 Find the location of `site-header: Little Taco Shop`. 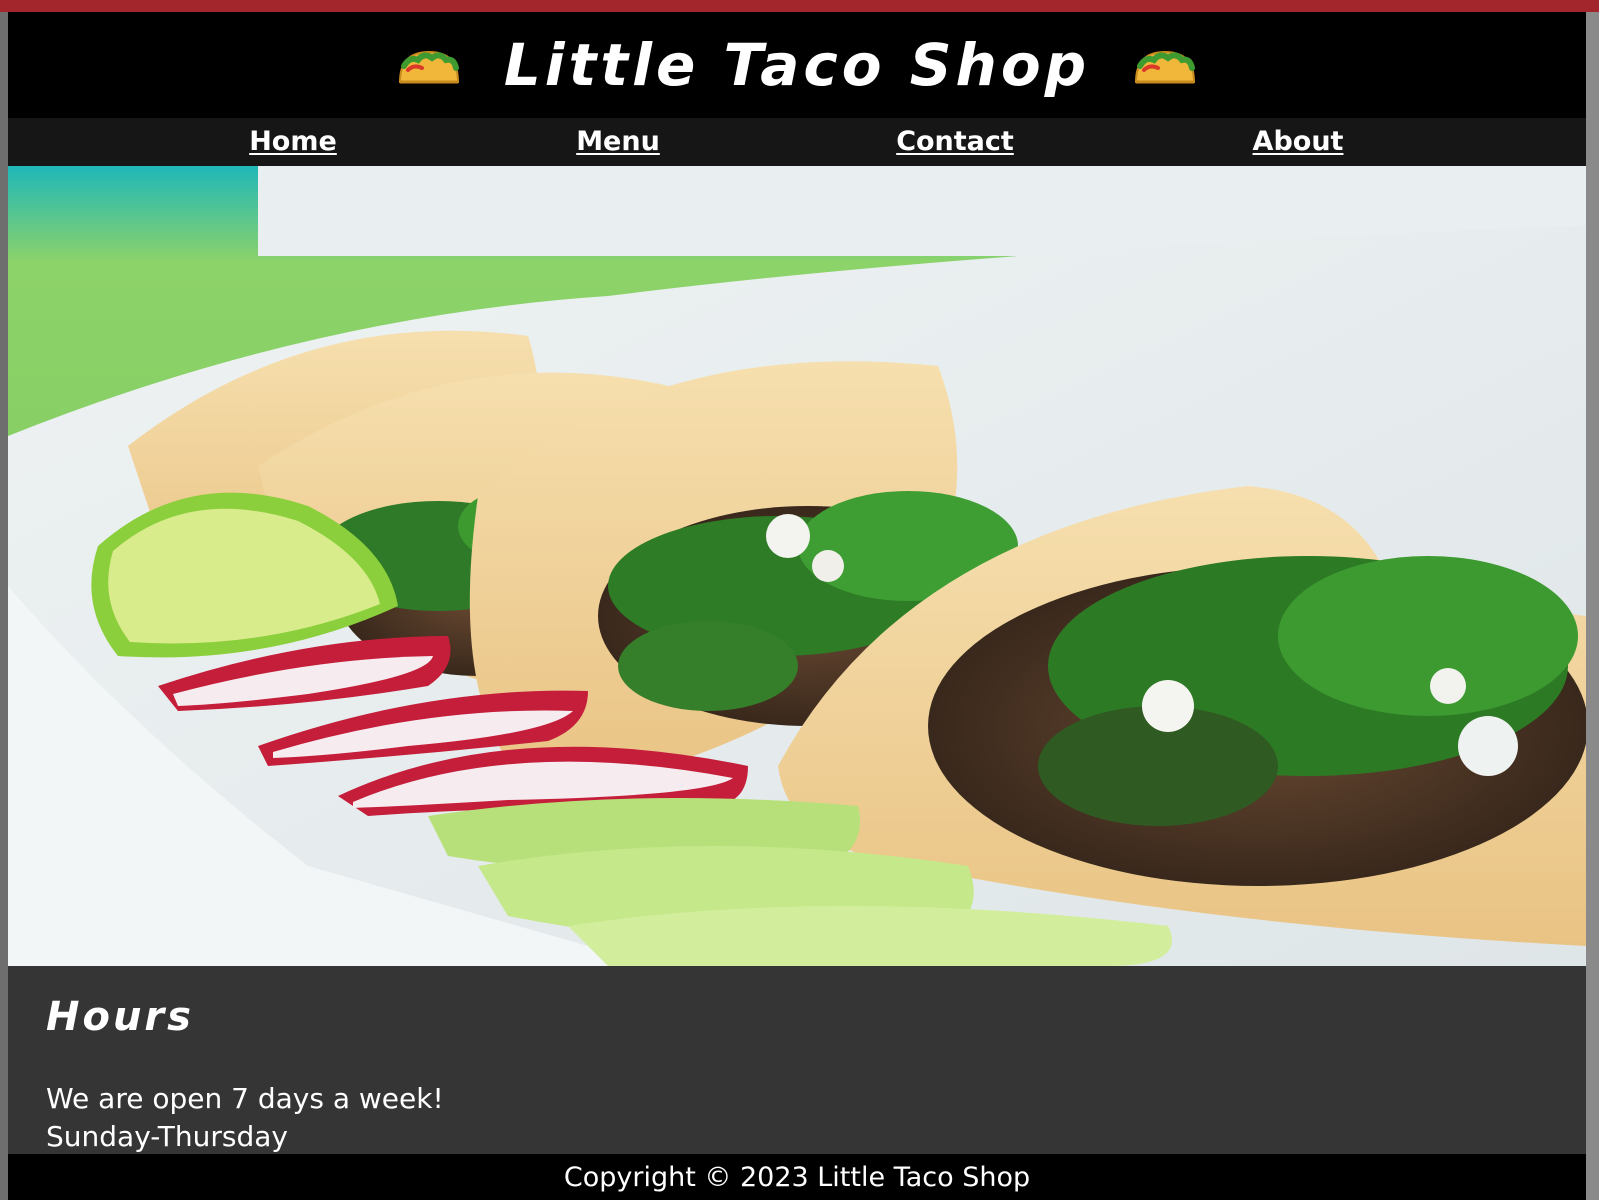

site-header: Little Taco Shop is located at coordinates (797, 65).